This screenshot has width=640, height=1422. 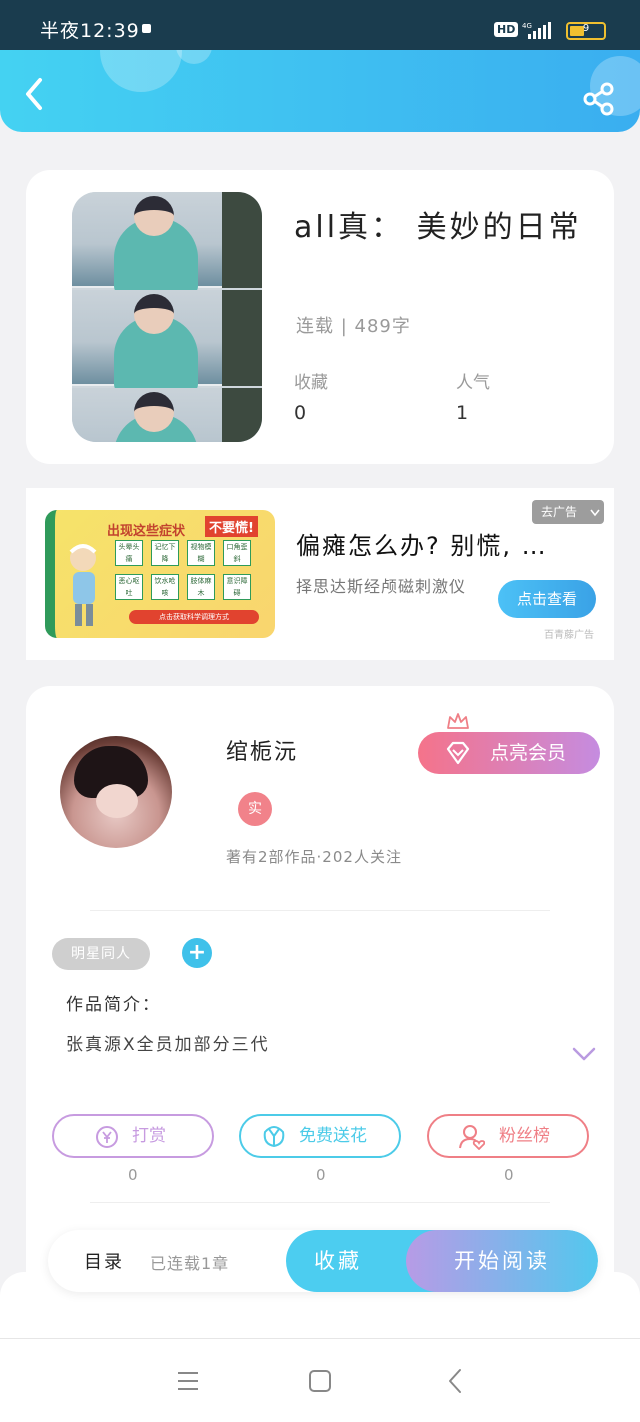 I want to click on ad-symptom: 饮水呛咳, so click(x=165, y=587).